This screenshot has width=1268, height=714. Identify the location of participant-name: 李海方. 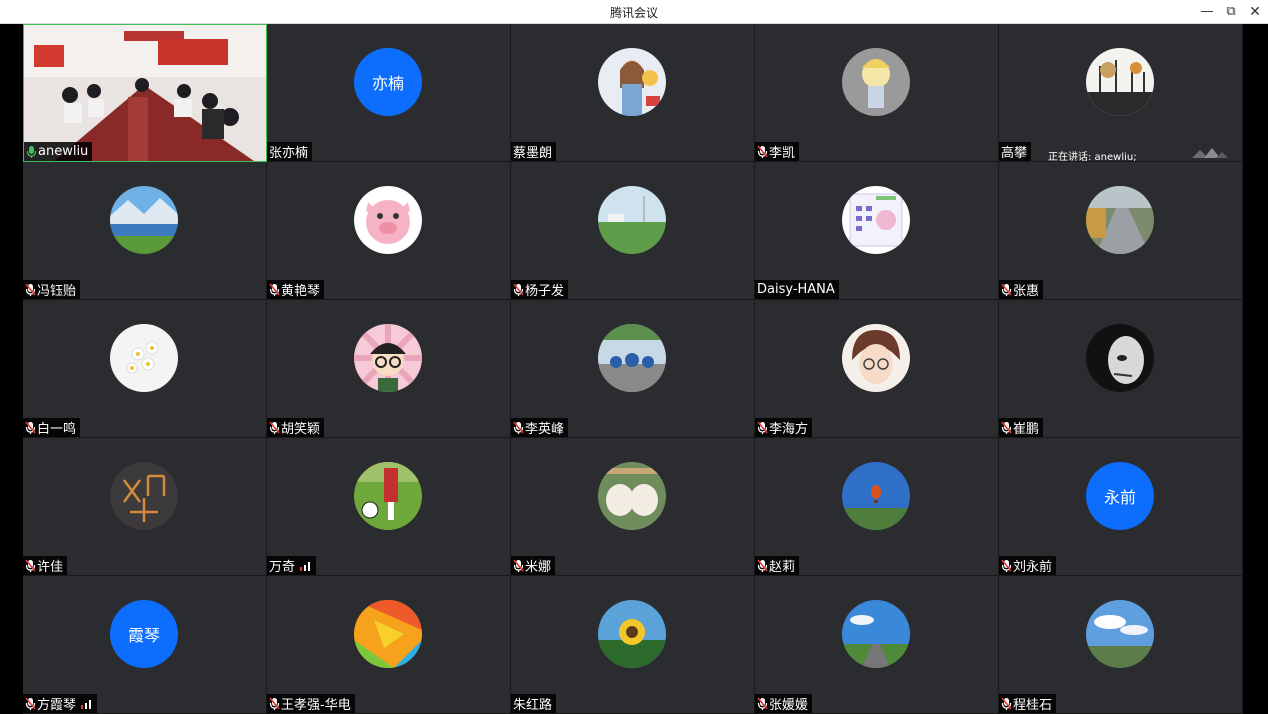
(789, 429).